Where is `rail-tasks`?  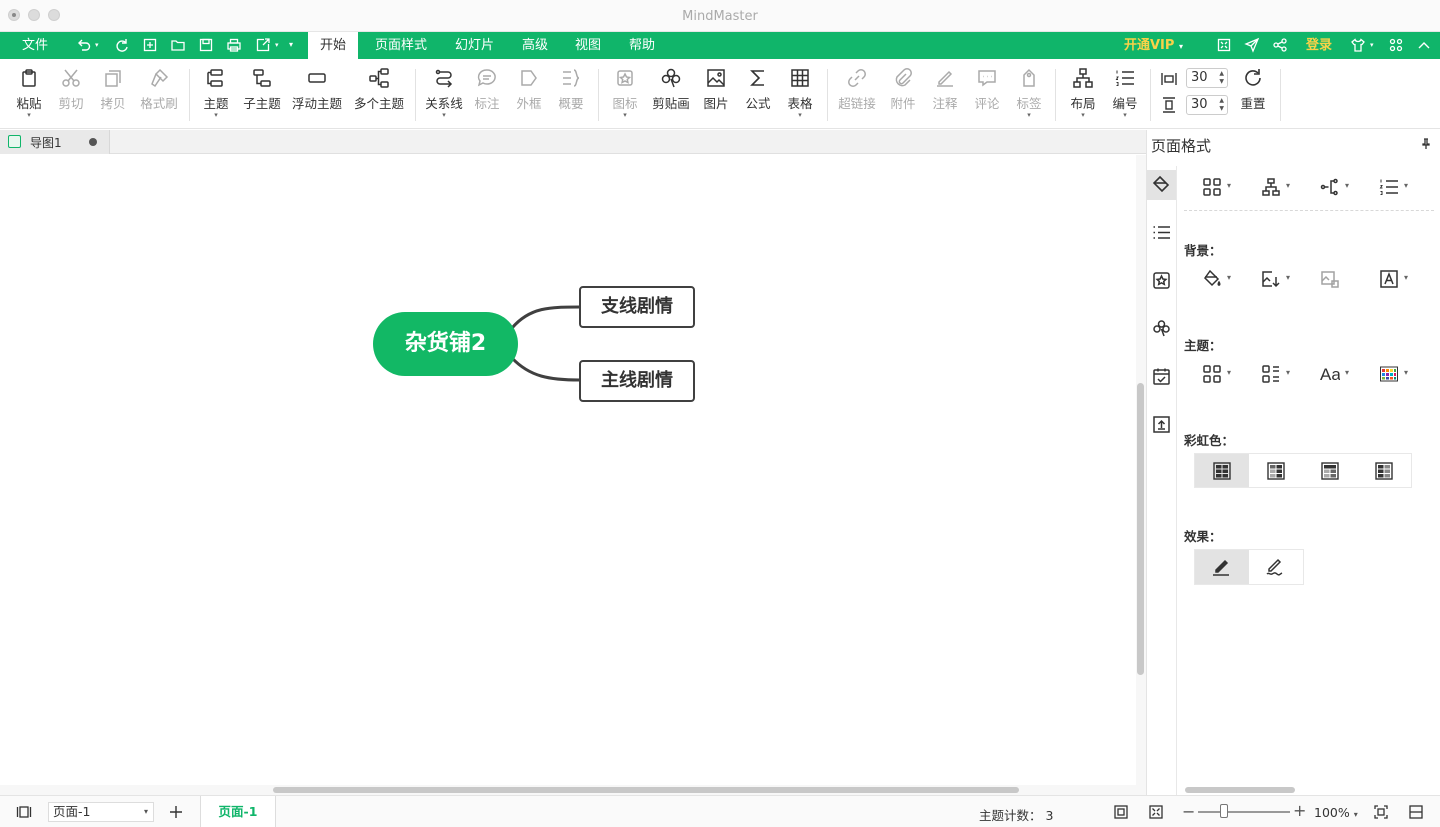 rail-tasks is located at coordinates (1161, 377).